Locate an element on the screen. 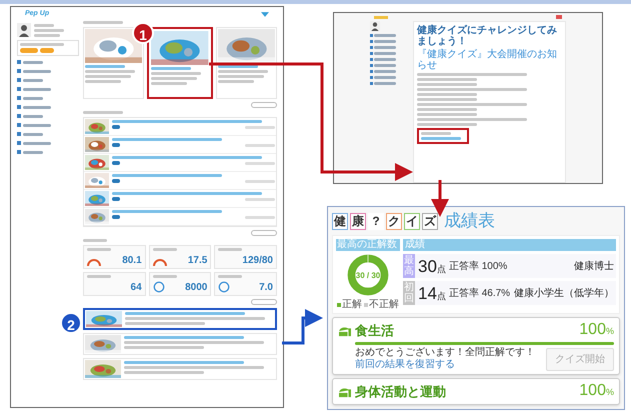 This screenshot has height=412, width=631. score-points: 14点 is located at coordinates (432, 293).